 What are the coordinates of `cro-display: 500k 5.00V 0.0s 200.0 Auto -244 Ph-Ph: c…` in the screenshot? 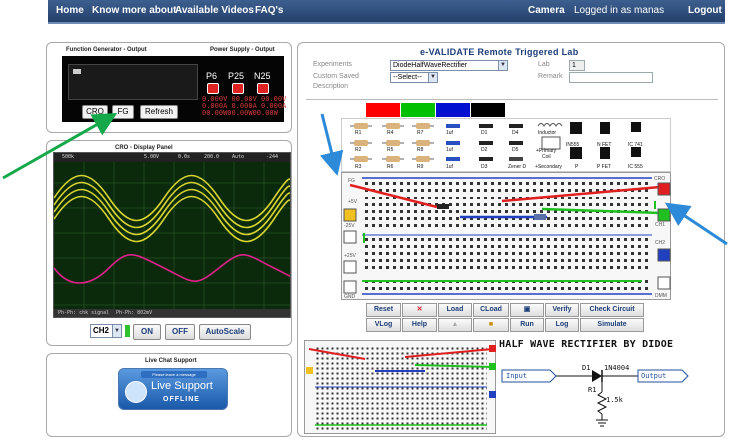 It's located at (172, 235).